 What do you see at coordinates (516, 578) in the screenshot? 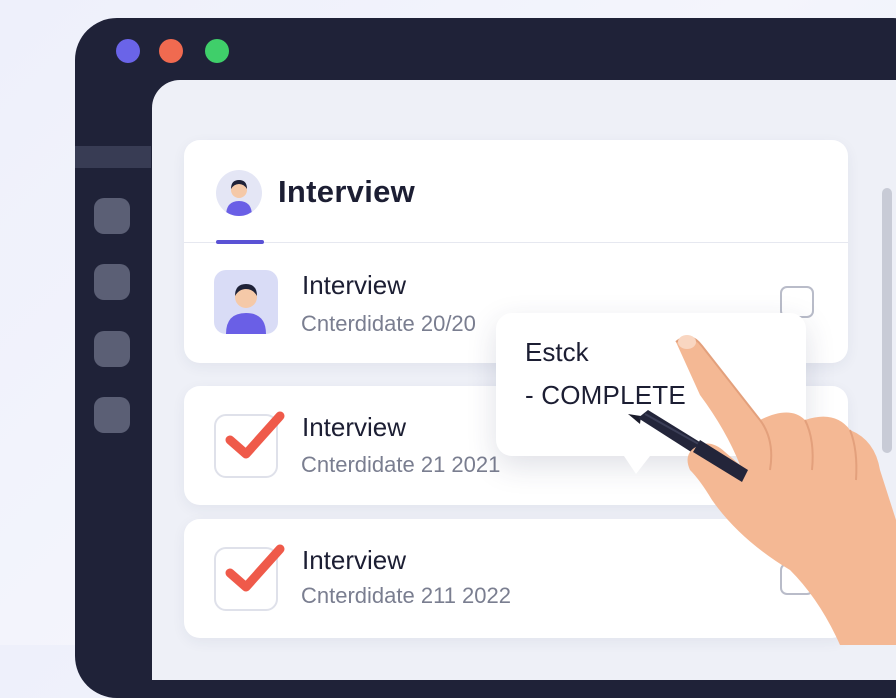
I see `list-item: Interview Cnterdidate 211 2022` at bounding box center [516, 578].